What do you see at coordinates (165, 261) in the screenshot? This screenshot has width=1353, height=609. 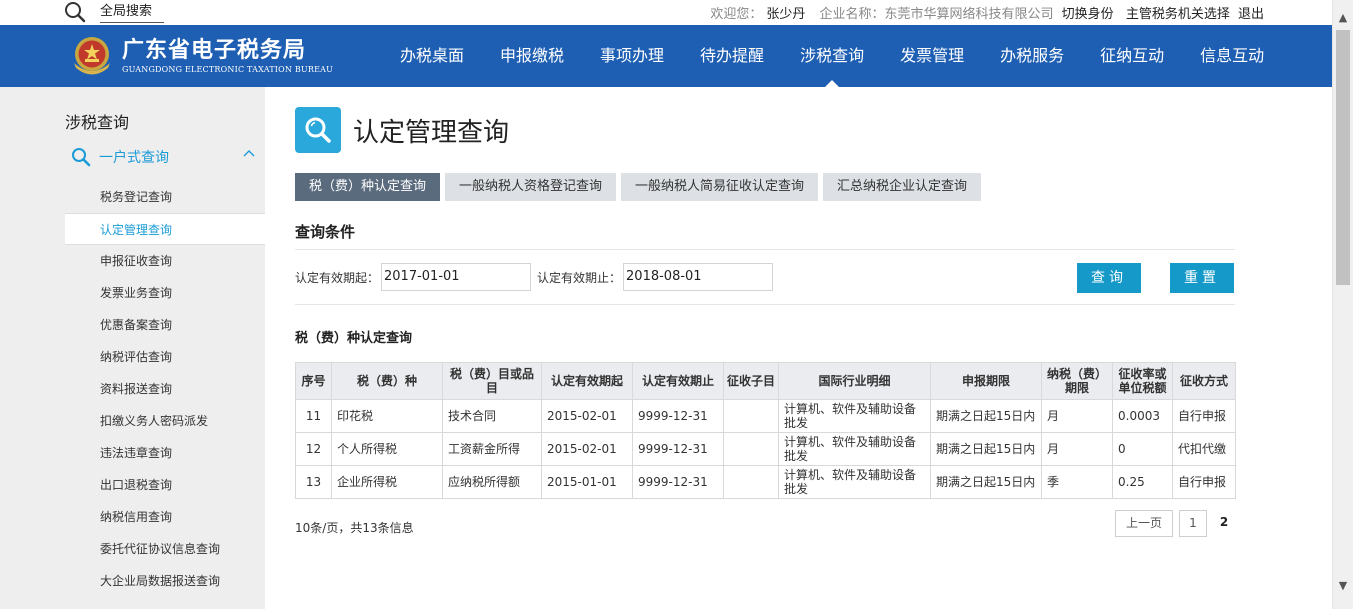 I see `sidebar-item-declaration: 申报征收查询` at bounding box center [165, 261].